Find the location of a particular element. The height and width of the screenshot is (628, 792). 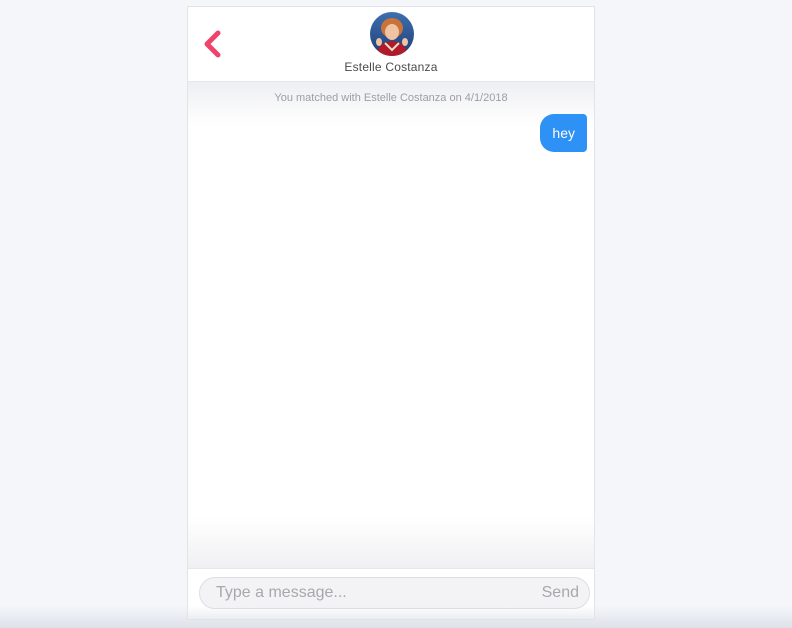

back-button is located at coordinates (212, 44).